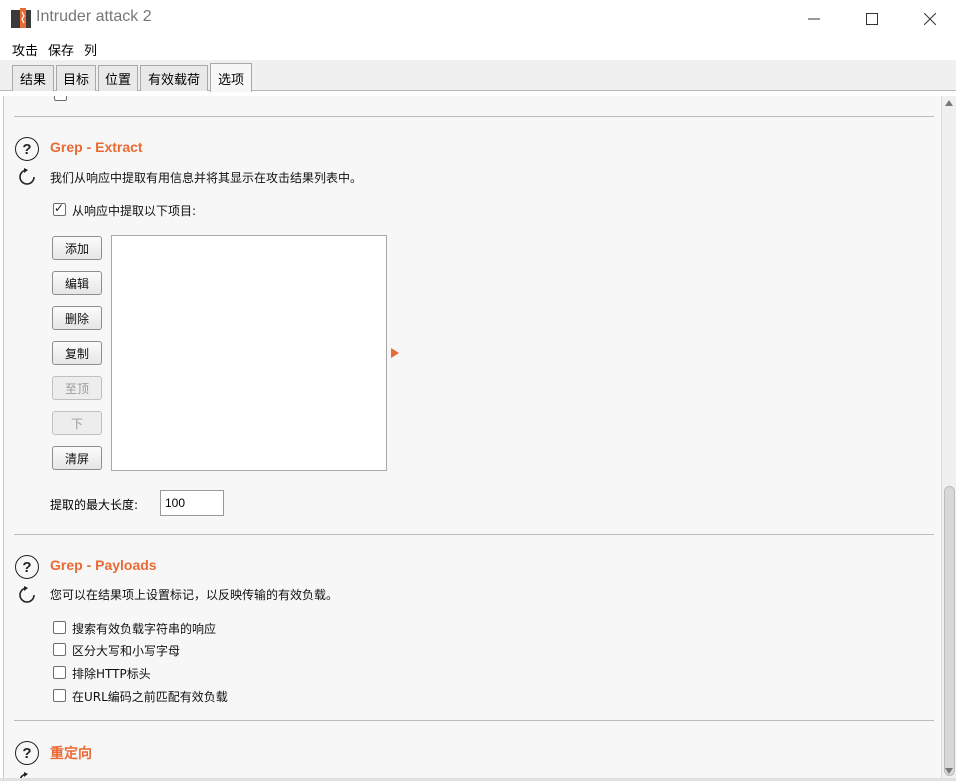  Describe the element at coordinates (194, 595) in the screenshot. I see `grep-payloads-description: 您可以在结果项上设置标记，以反映传输的有效负载。` at that location.